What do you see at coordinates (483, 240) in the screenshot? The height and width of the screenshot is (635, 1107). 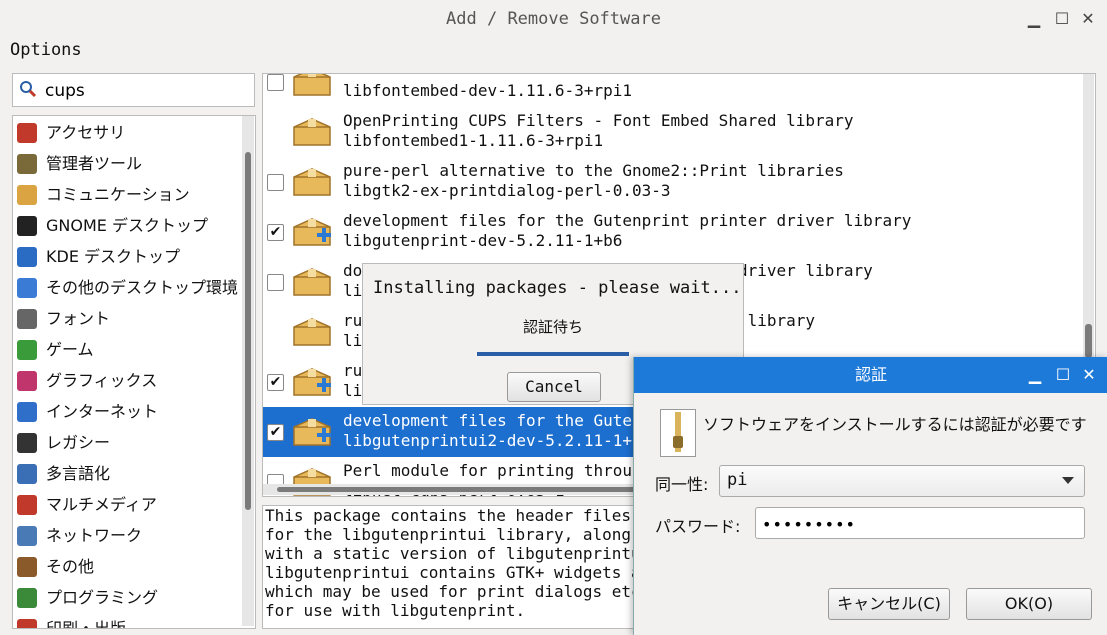 I see `package-name: libgutenprint-dev-5.2.11-1+b6` at bounding box center [483, 240].